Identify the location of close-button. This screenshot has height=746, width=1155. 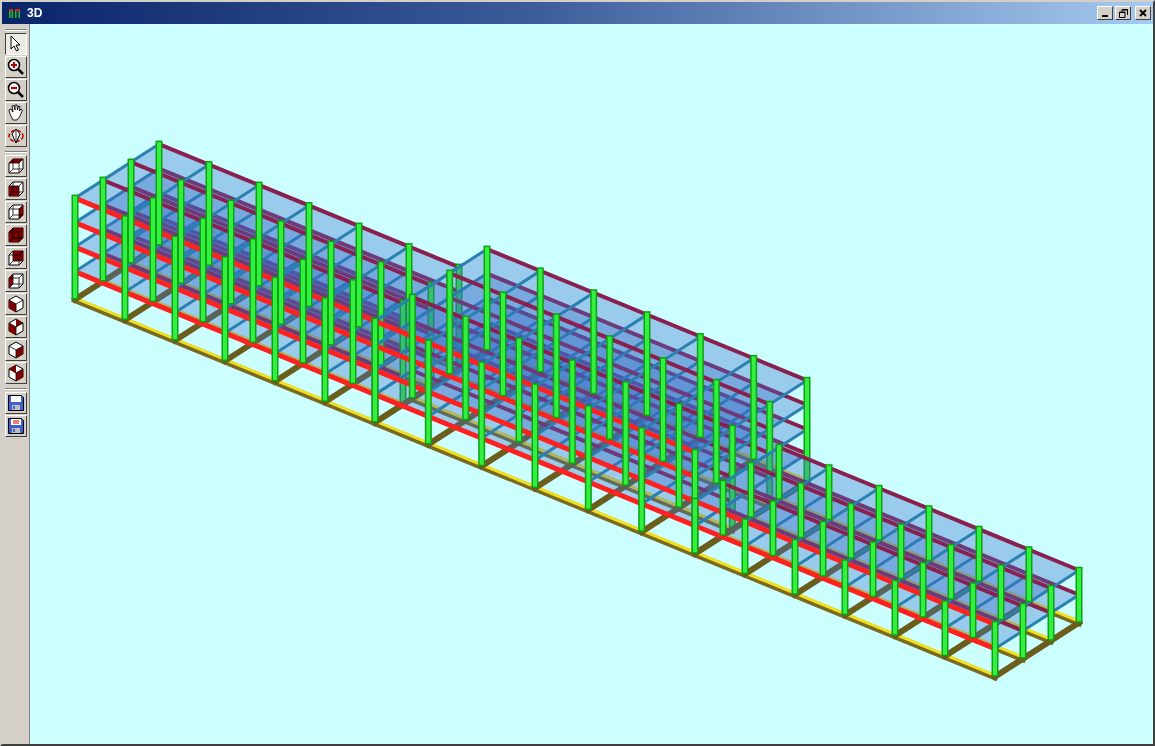
(1143, 13).